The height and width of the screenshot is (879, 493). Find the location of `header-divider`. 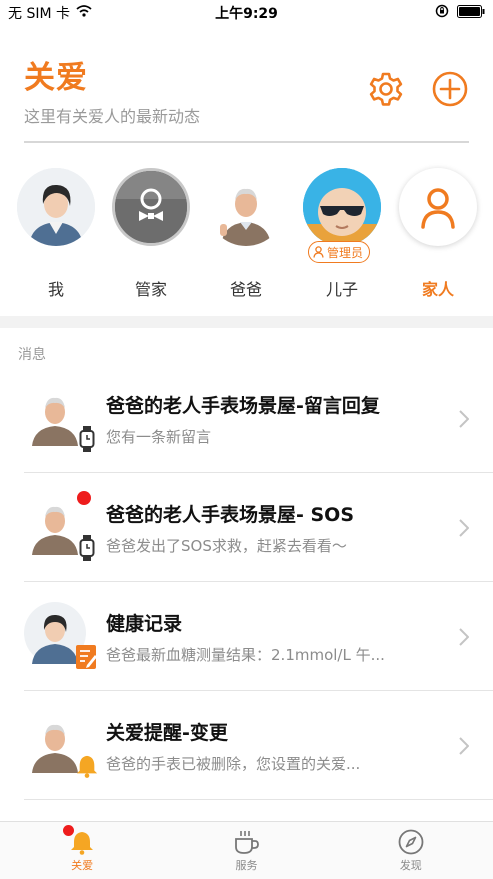

header-divider is located at coordinates (246, 142).